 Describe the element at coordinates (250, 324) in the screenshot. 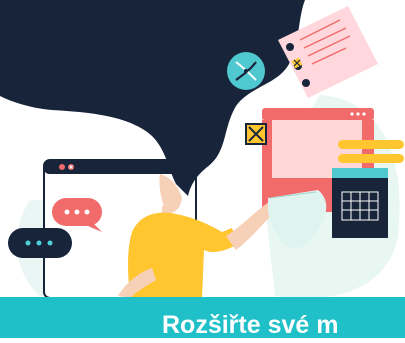

I see `banner-title: Rozšiřte své m` at that location.